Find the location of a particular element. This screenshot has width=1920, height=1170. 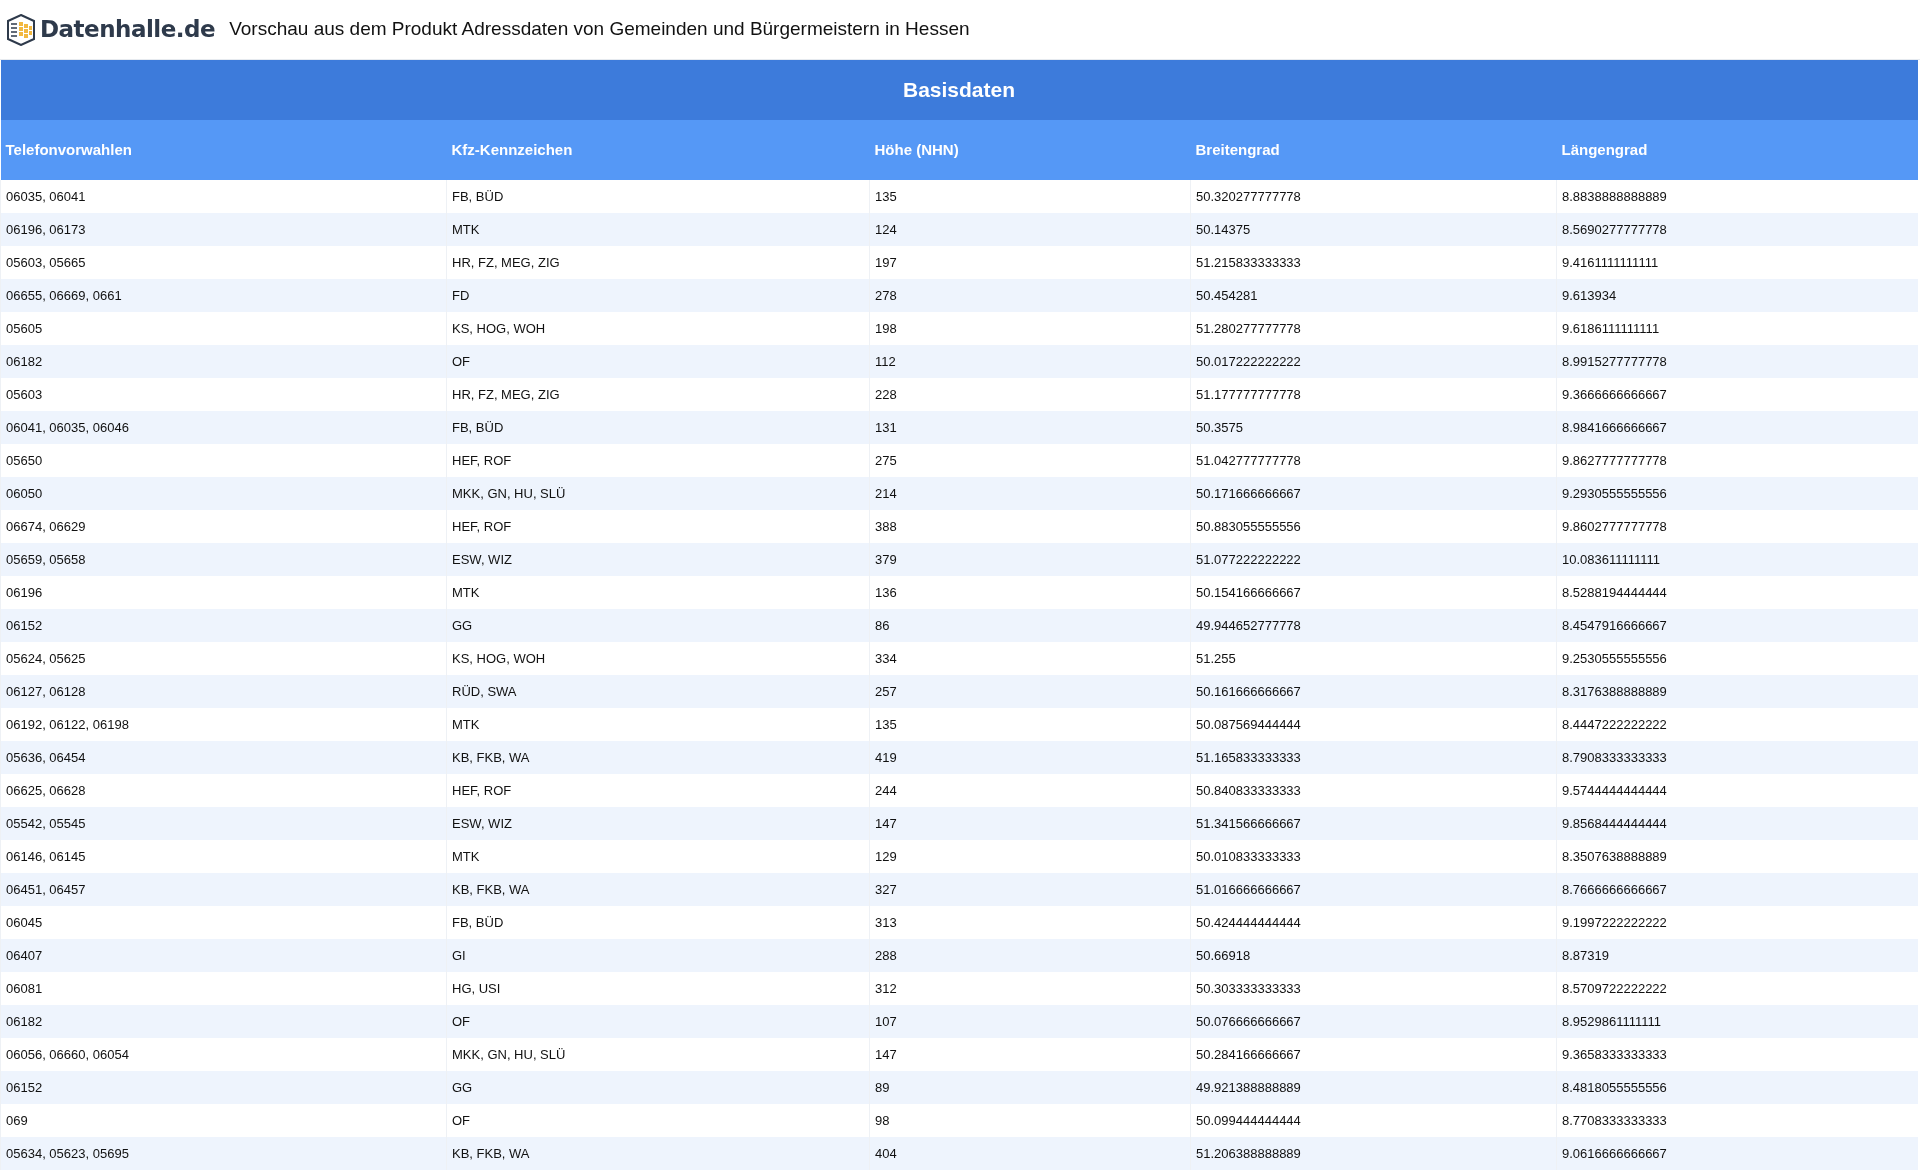

table-cell: 419 is located at coordinates (1030, 757).